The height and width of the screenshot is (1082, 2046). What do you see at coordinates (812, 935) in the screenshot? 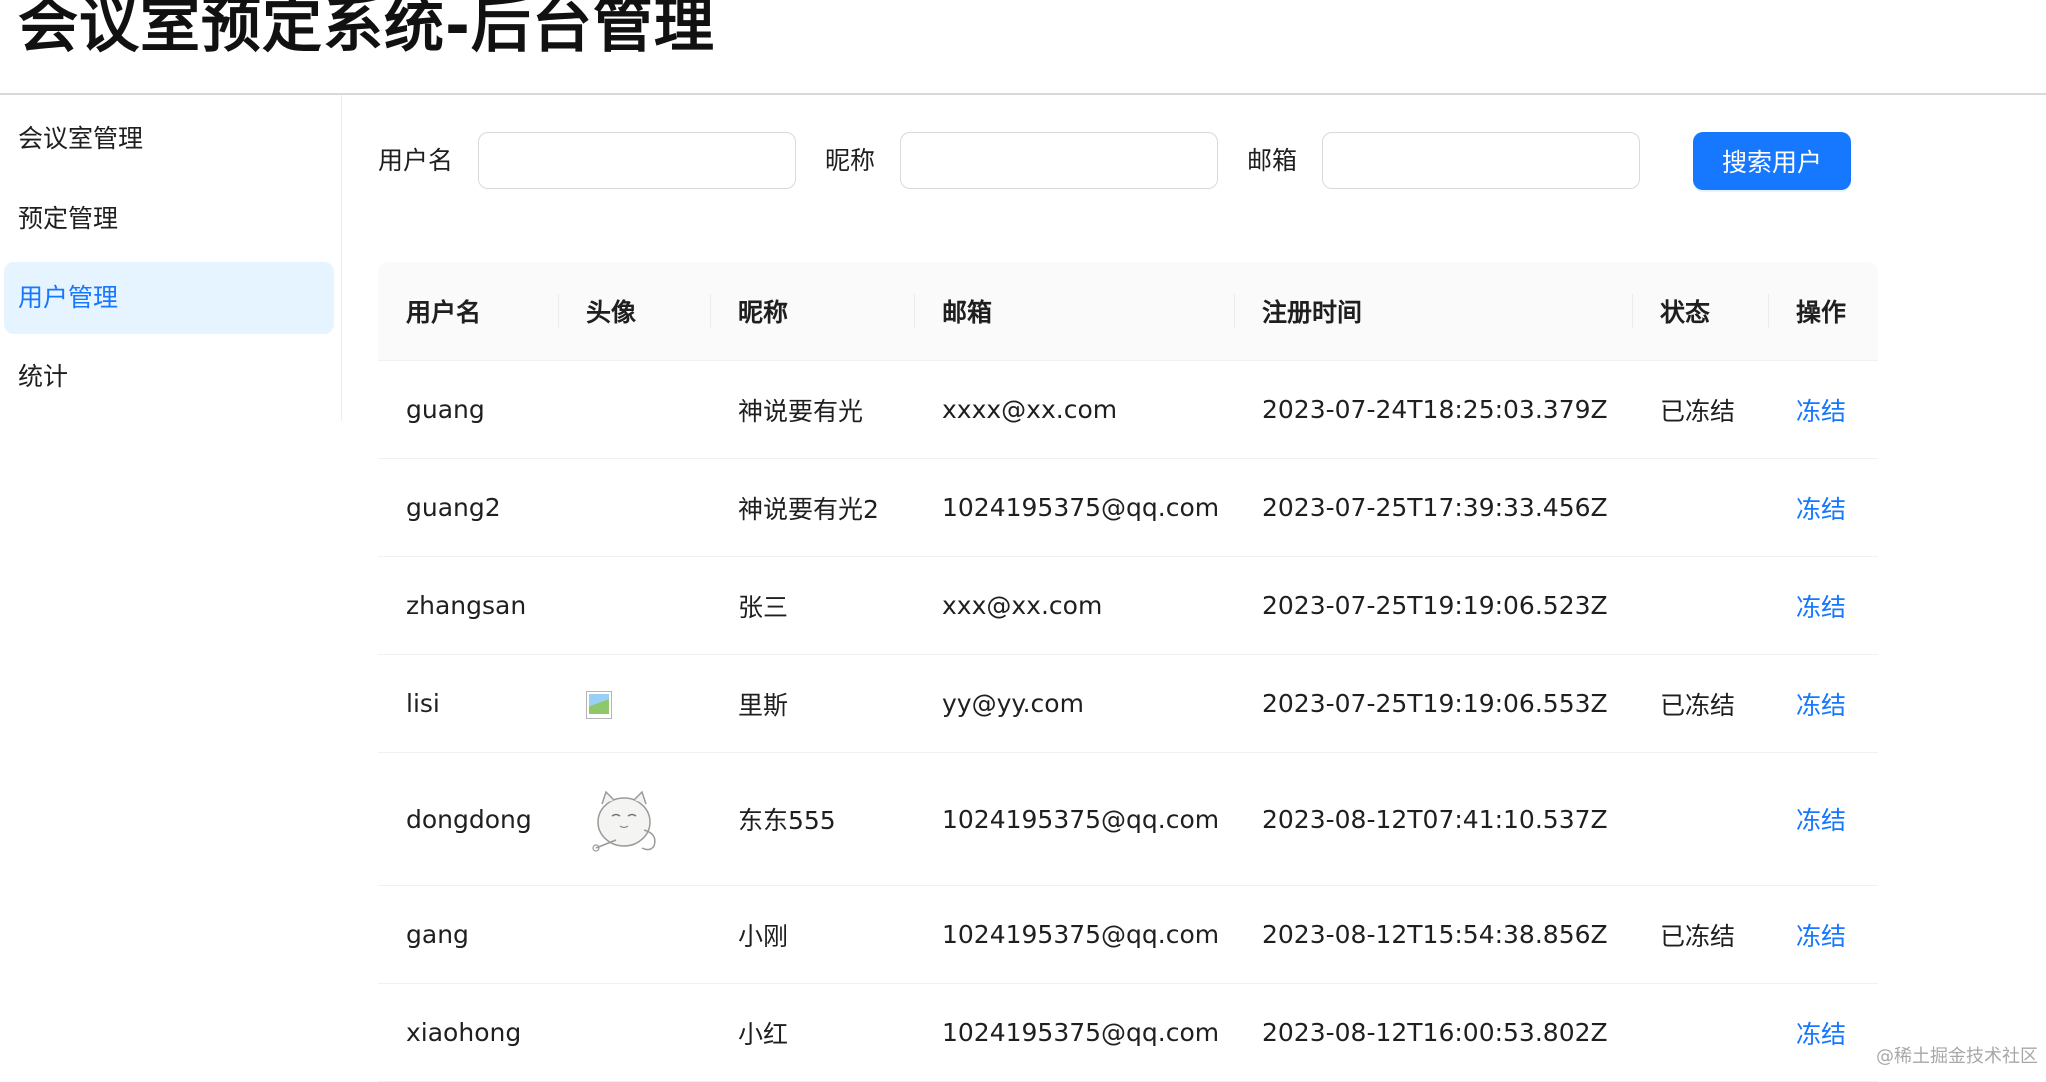
I see `cell-nickname: 小刚` at bounding box center [812, 935].